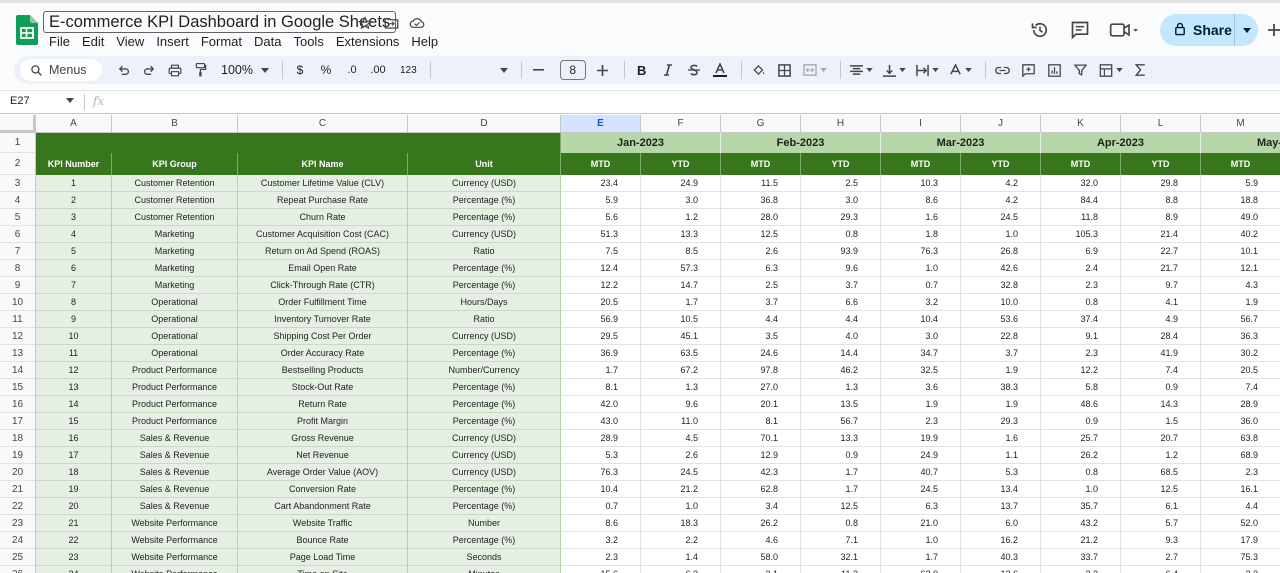  I want to click on value-cell: 28.4, so click(1161, 336).